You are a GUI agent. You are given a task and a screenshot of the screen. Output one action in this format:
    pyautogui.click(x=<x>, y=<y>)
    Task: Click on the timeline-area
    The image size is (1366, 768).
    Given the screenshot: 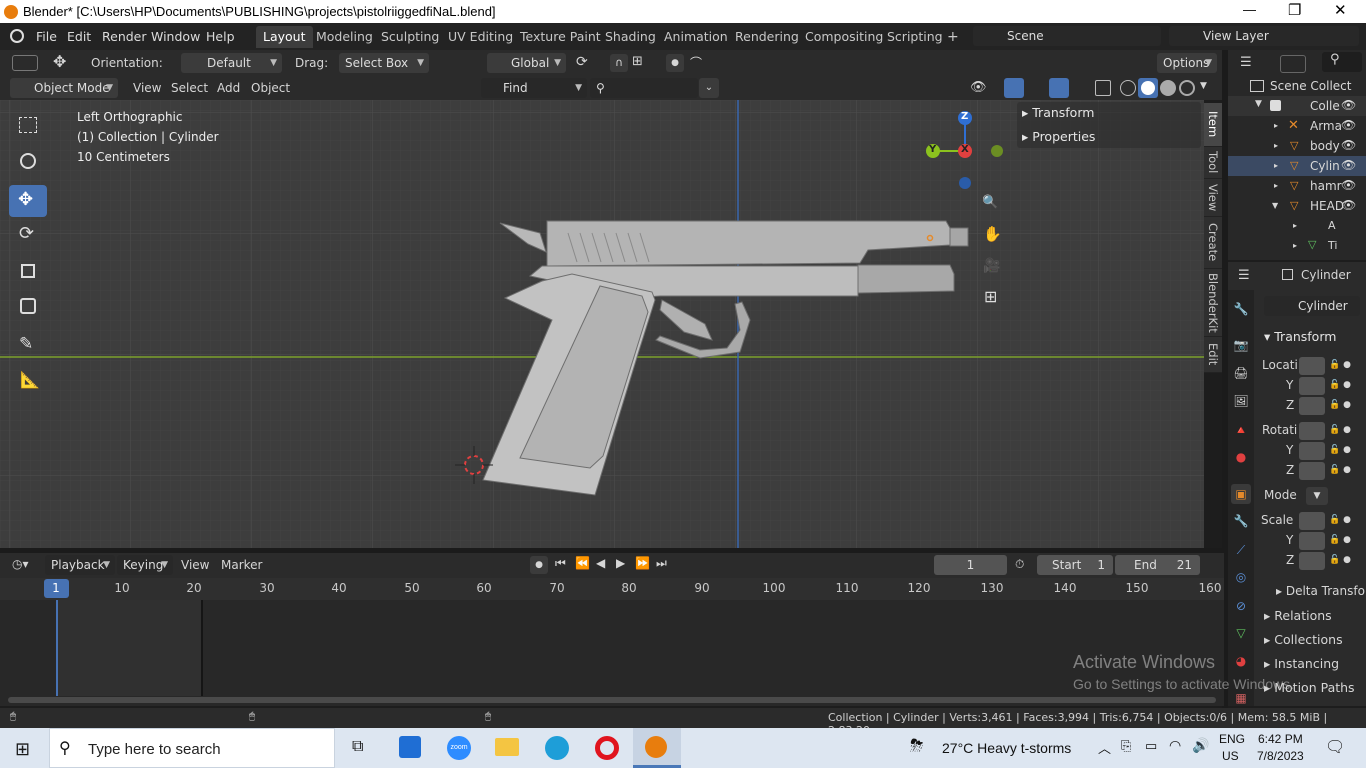 What is the action you would take?
    pyautogui.click(x=612, y=653)
    